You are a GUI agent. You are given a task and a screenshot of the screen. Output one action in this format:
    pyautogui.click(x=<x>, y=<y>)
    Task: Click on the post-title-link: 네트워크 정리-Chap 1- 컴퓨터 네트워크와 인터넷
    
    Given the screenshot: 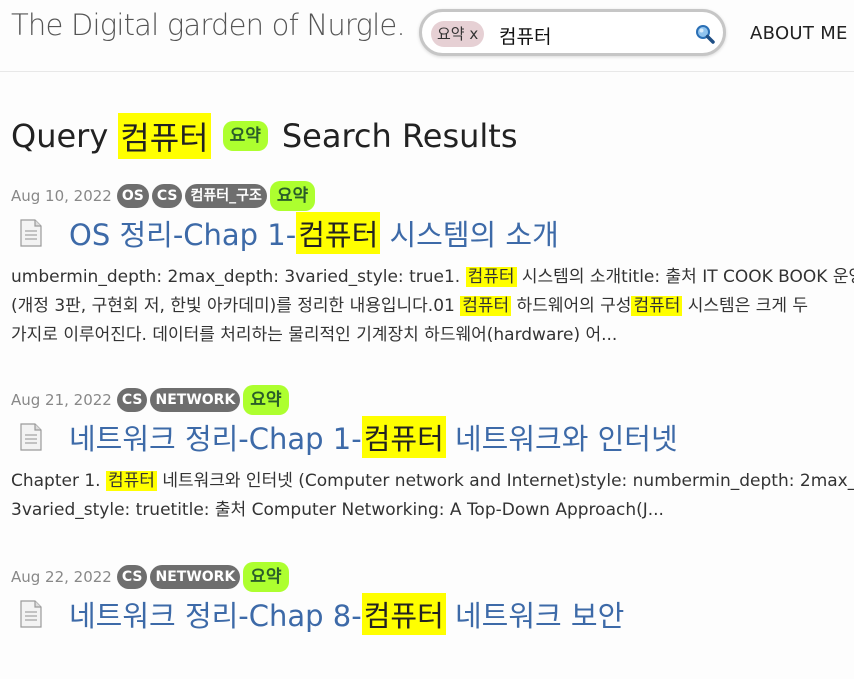 What is the action you would take?
    pyautogui.click(x=432, y=437)
    